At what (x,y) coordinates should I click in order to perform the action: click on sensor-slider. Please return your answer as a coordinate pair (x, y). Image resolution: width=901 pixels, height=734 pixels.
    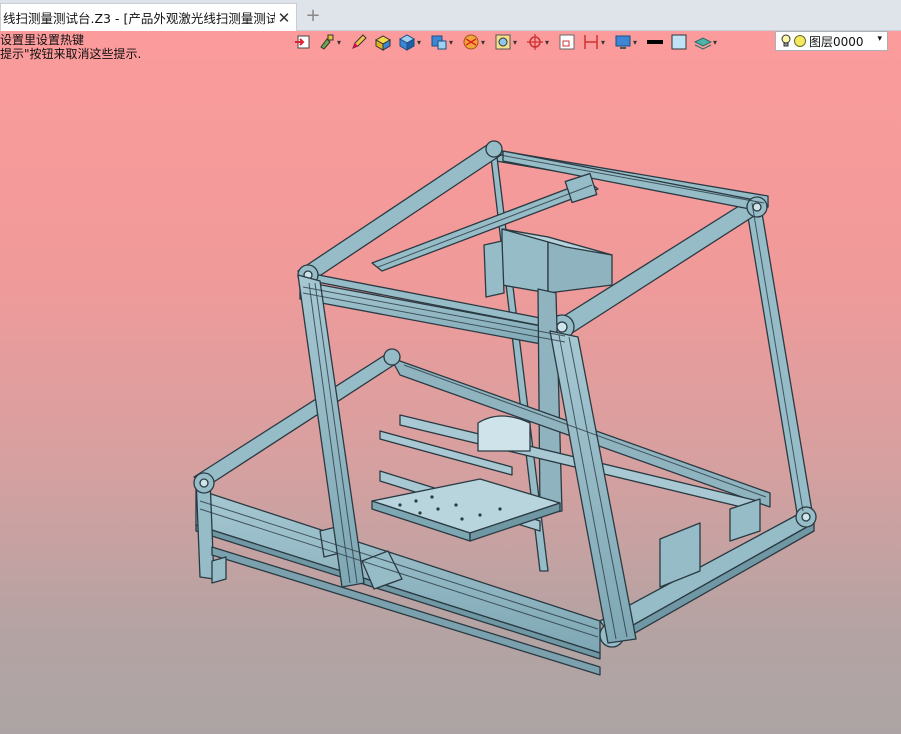
    Looking at the image, I should click on (494, 269).